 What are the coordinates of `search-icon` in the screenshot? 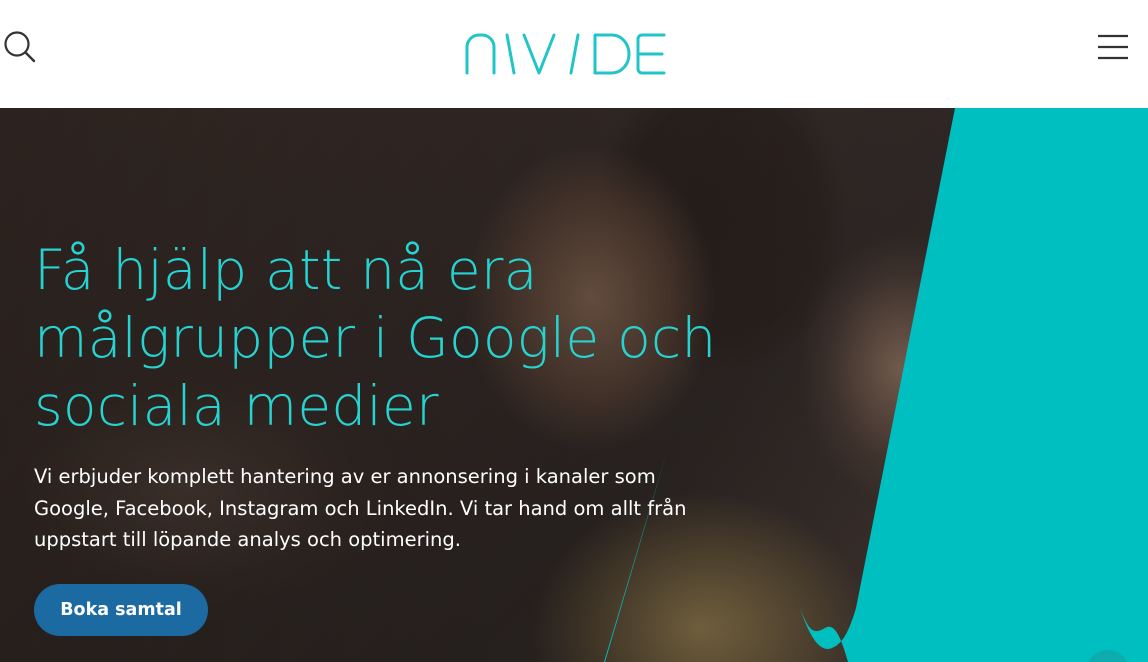 It's located at (20, 47).